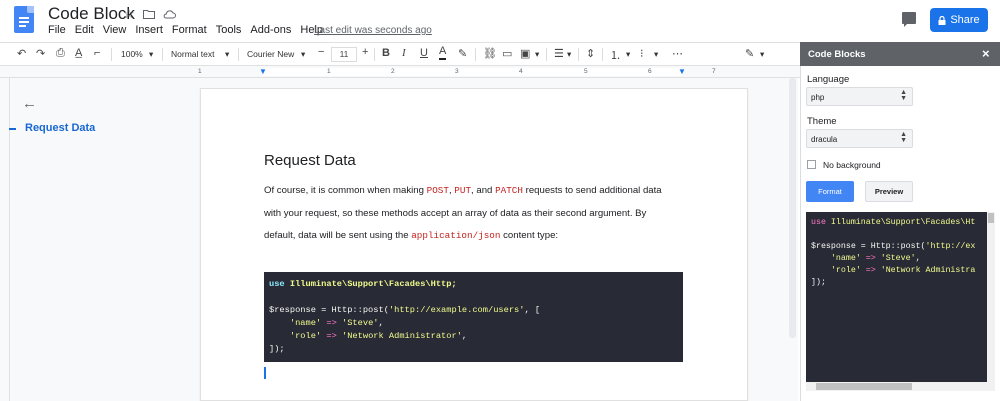 The image size is (1000, 401). I want to click on code-token: Illuminate\Support\Facades\Ht, so click(900, 222).